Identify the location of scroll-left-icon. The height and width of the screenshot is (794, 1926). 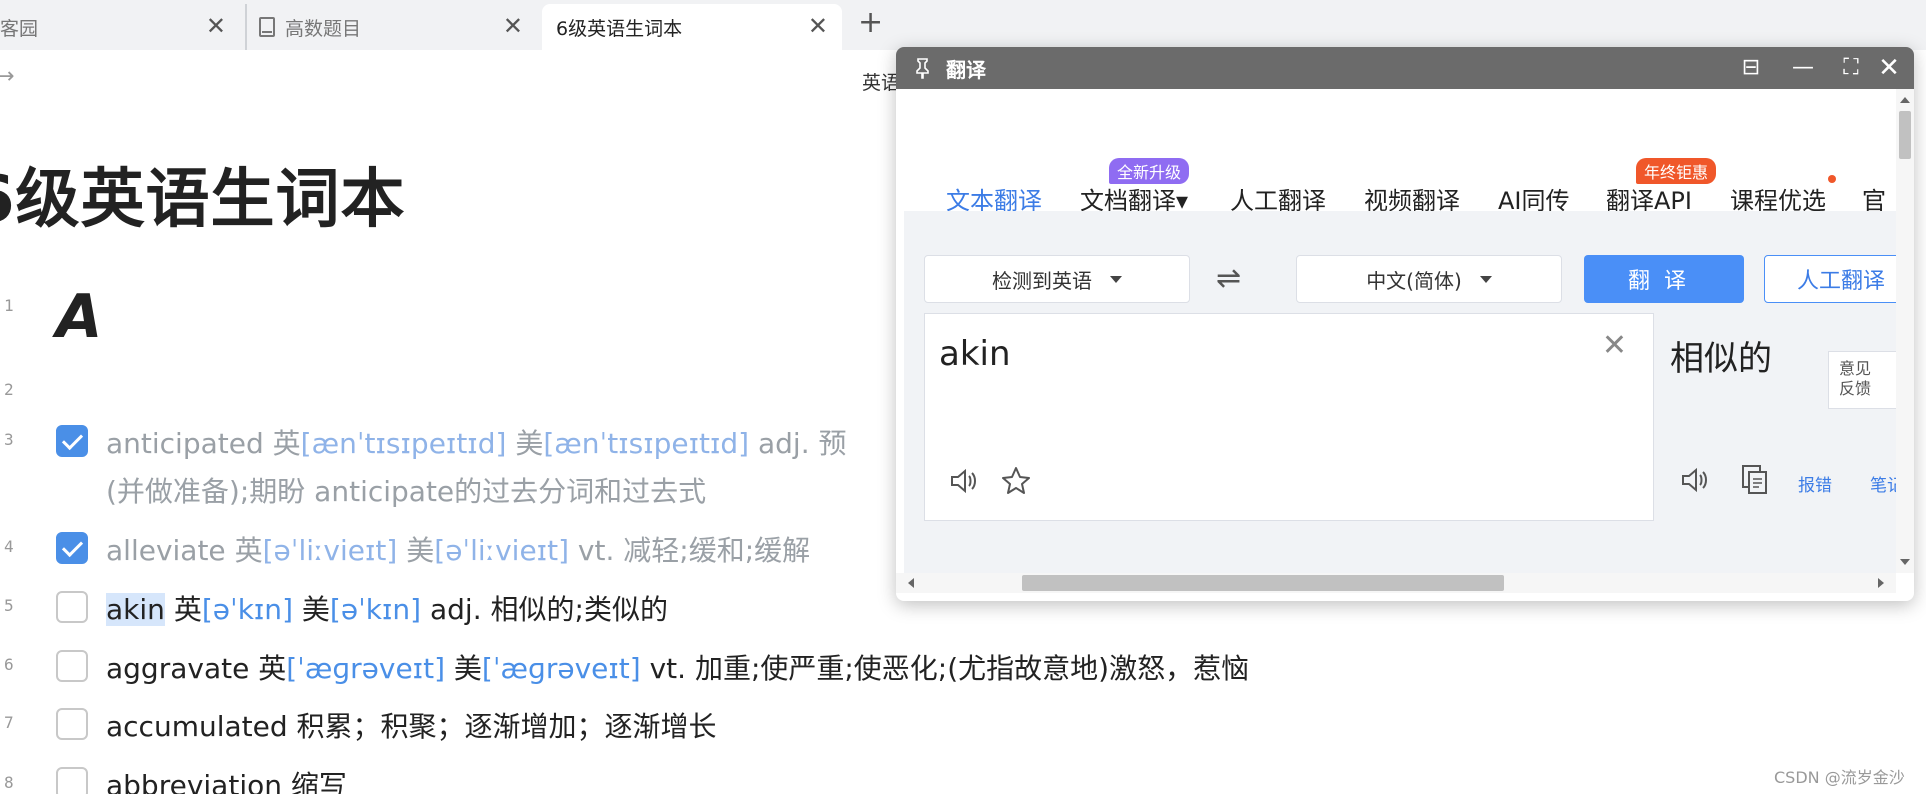
(911, 583).